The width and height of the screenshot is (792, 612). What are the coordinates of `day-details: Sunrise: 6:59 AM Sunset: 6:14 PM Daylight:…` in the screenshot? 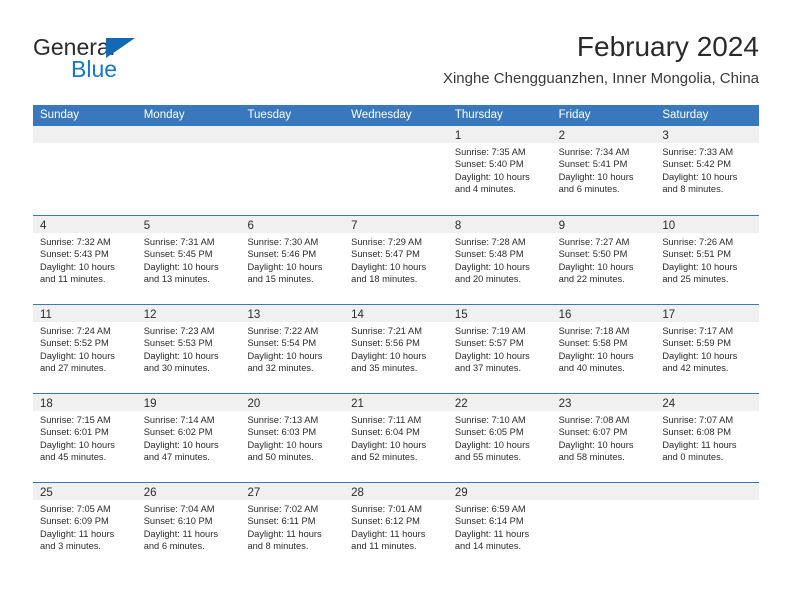 It's located at (500, 526).